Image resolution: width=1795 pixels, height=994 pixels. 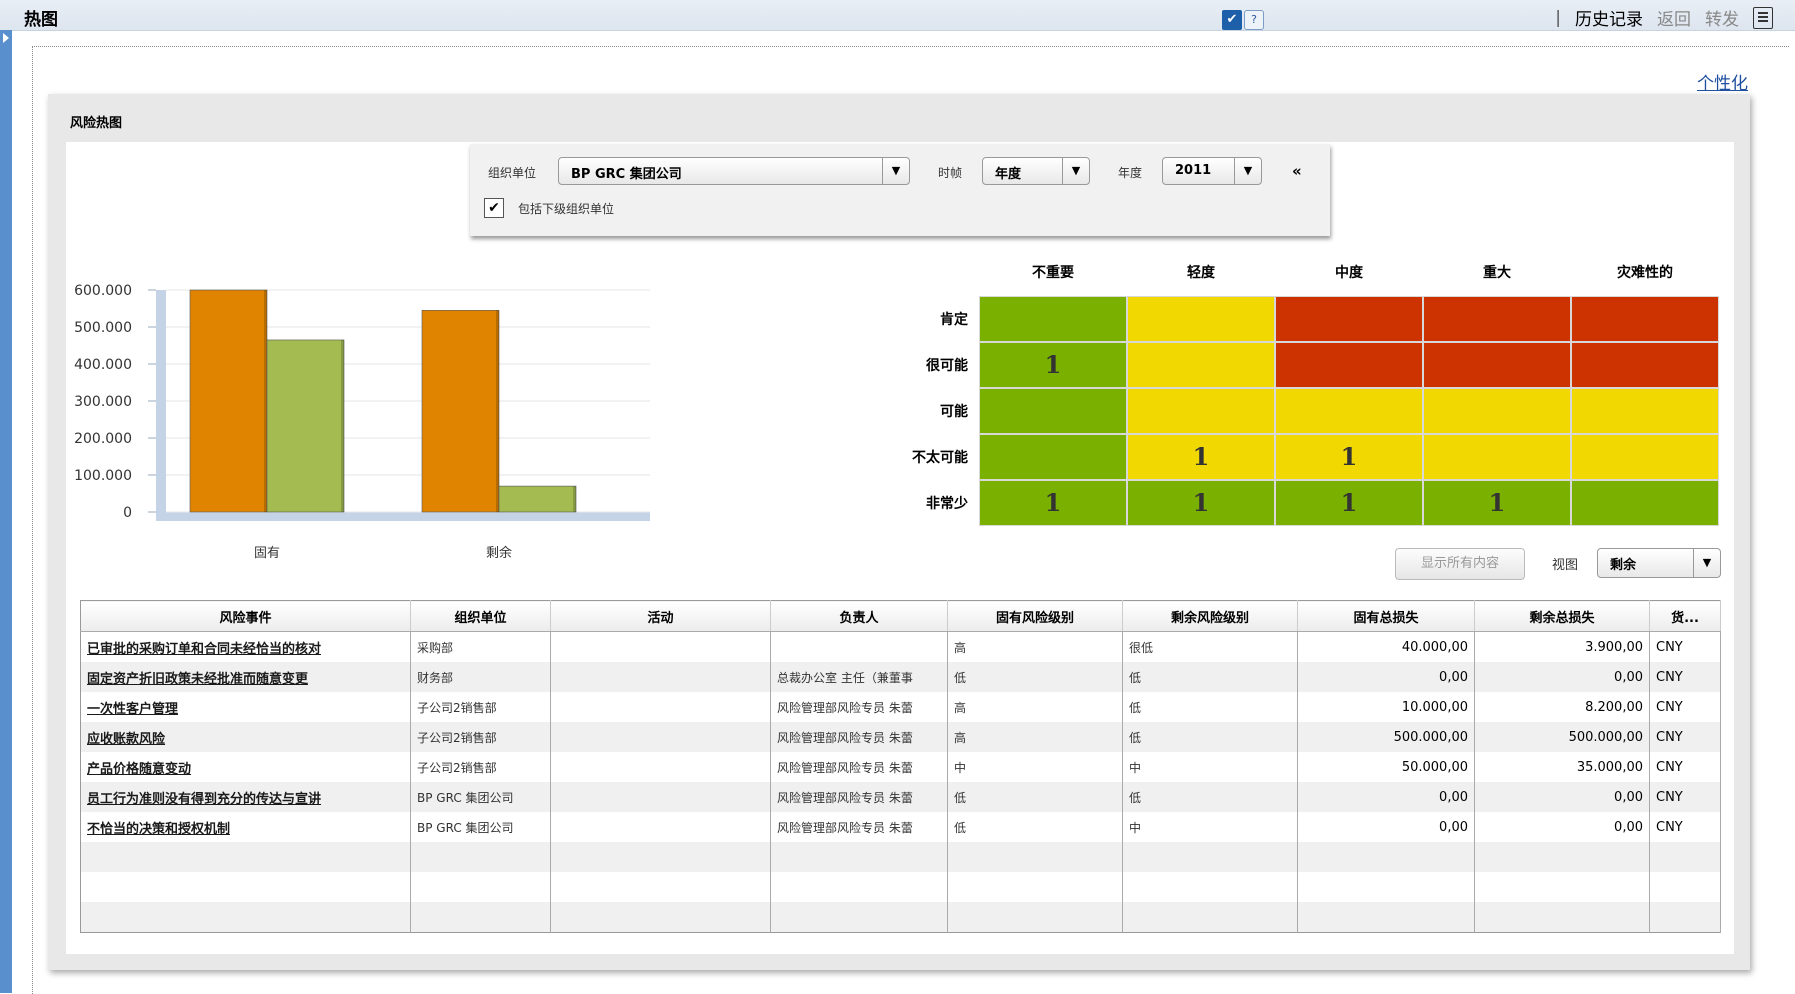 What do you see at coordinates (1035, 677) in the screenshot?
I see `table-cell: 低` at bounding box center [1035, 677].